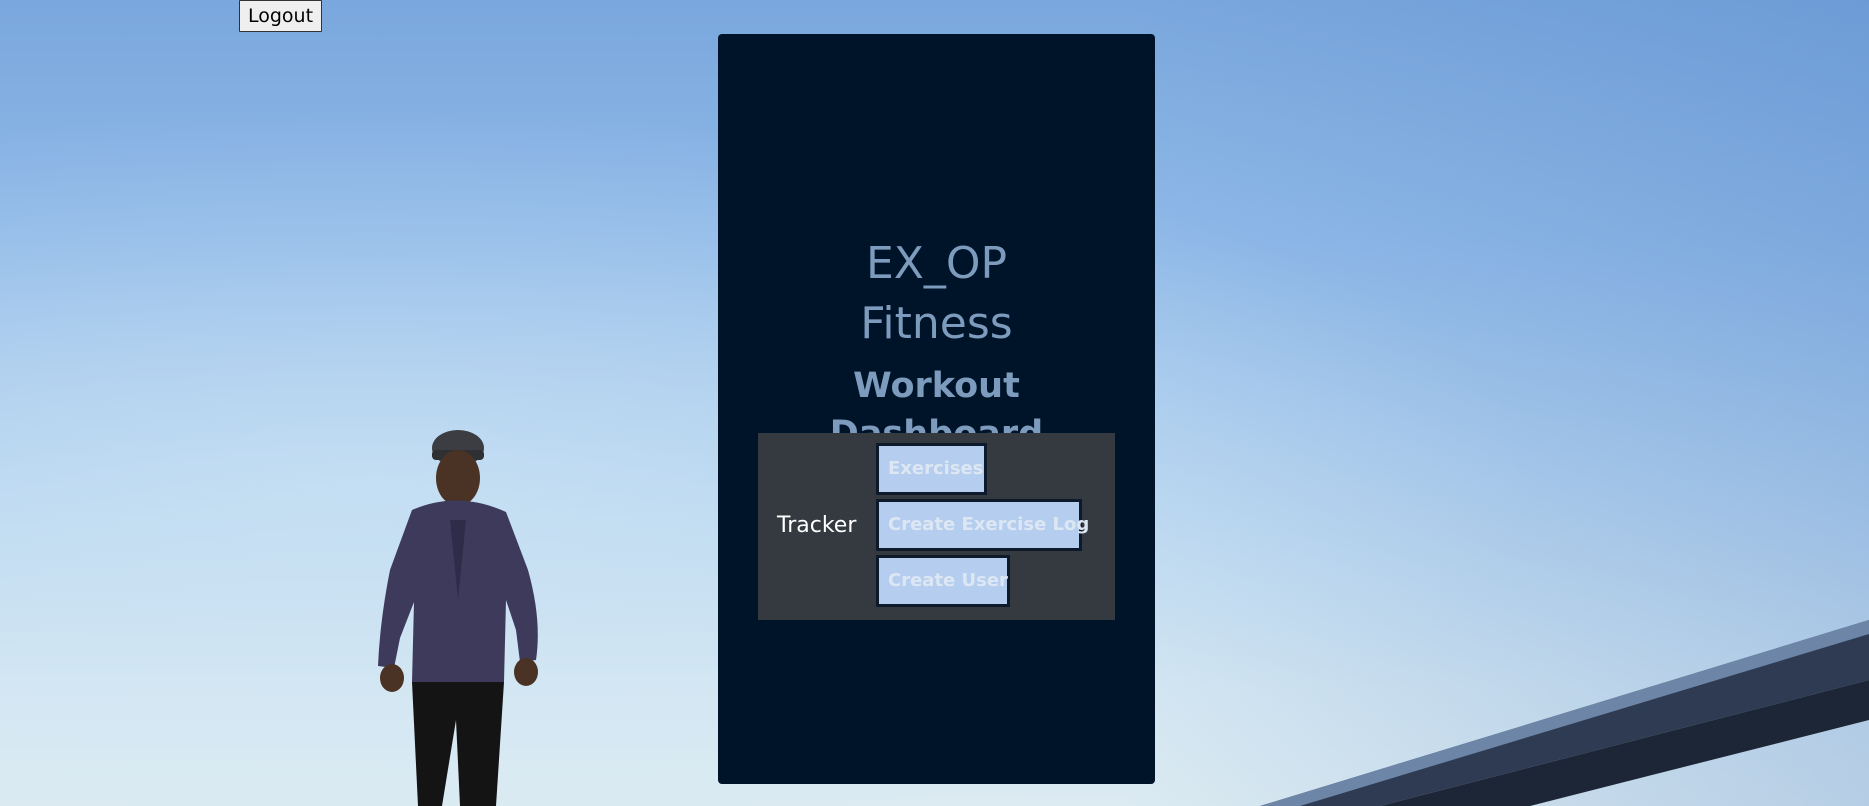  What do you see at coordinates (936, 386) in the screenshot?
I see `page-subtitle-line1: Workout` at bounding box center [936, 386].